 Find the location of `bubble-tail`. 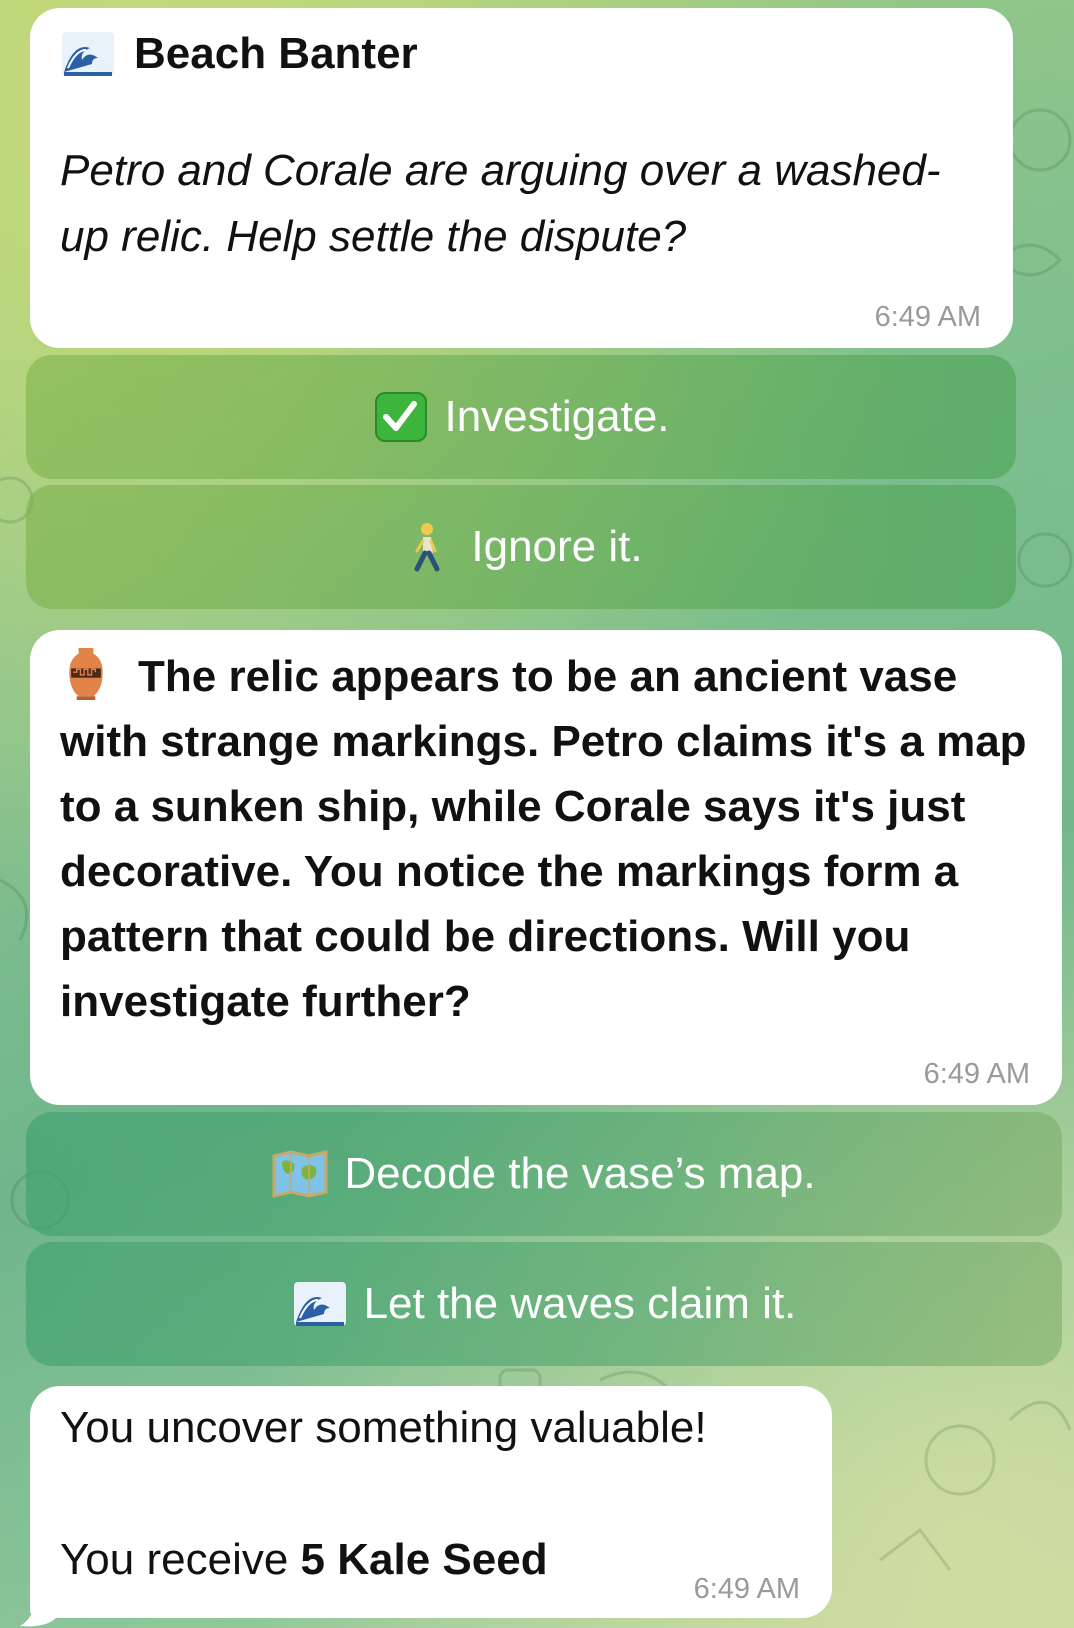

bubble-tail is located at coordinates (38, 1612).